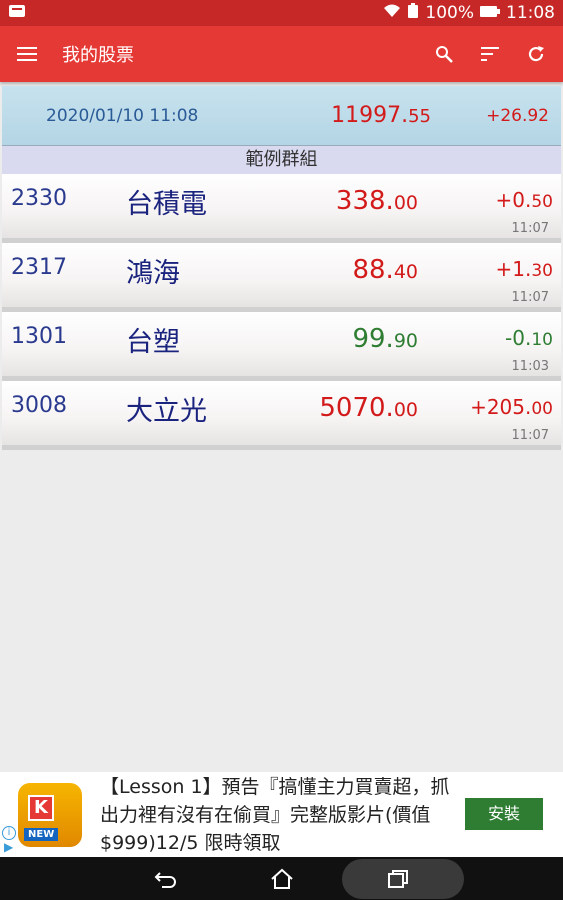 The width and height of the screenshot is (563, 900). What do you see at coordinates (536, 54) in the screenshot?
I see `refresh-icon` at bounding box center [536, 54].